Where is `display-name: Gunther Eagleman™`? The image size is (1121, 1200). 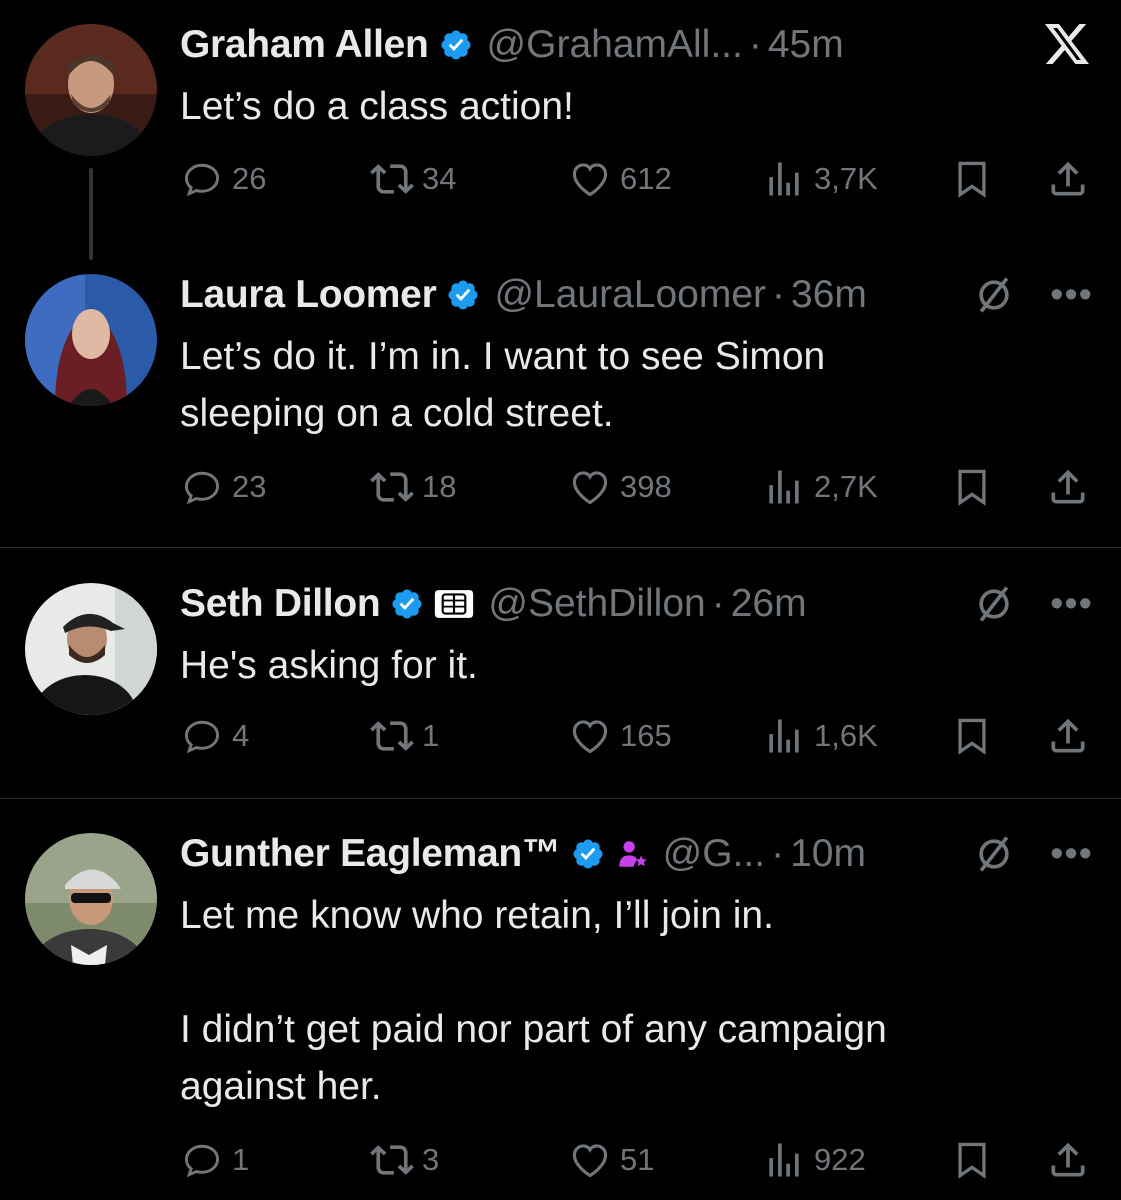
display-name: Gunther Eagleman™ is located at coordinates (370, 854).